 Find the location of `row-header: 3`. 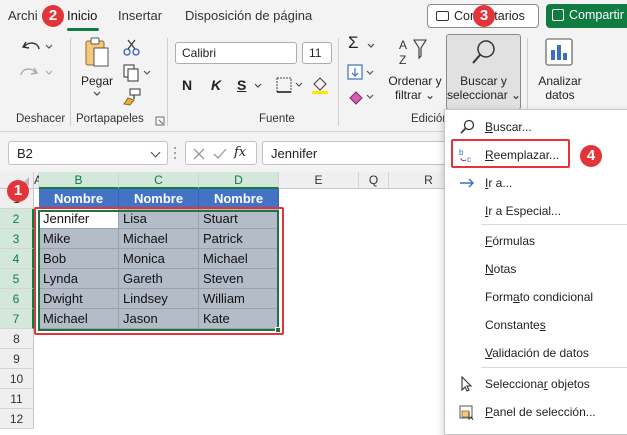

row-header: 3 is located at coordinates (17, 239).